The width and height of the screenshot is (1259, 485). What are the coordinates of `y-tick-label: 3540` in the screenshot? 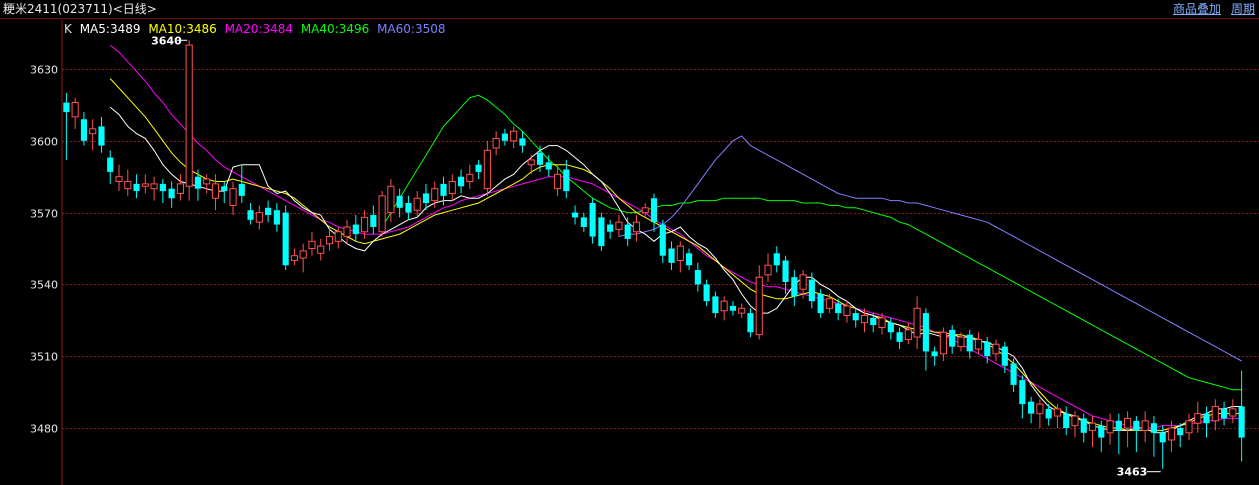 It's located at (44, 285).